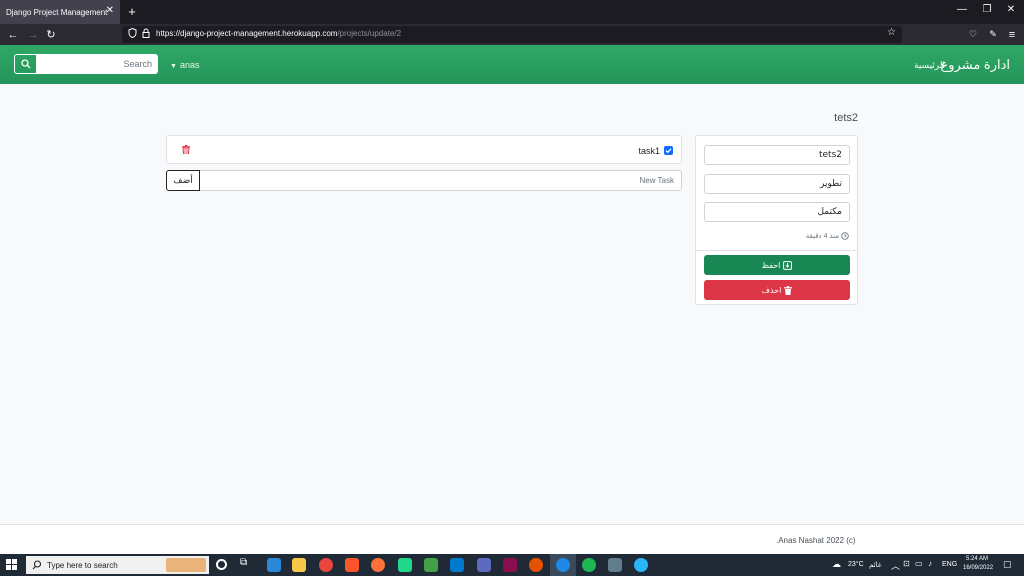  I want to click on volume-icon: ♪, so click(930, 563).